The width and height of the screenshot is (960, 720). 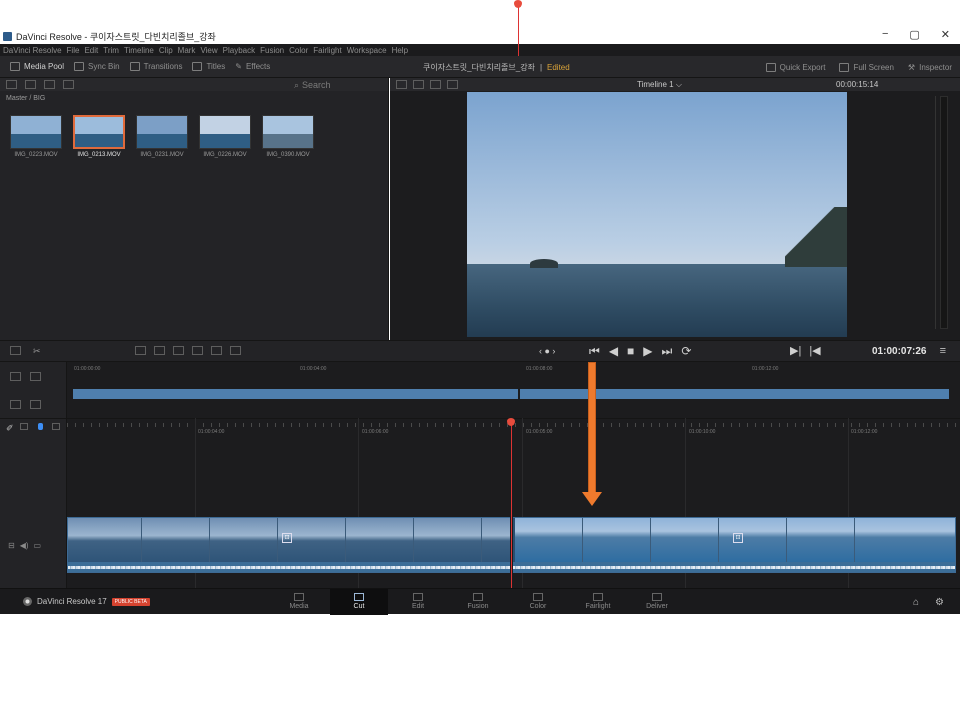 I want to click on go-to-first-frame-icon: ⏮, so click(x=594, y=351).